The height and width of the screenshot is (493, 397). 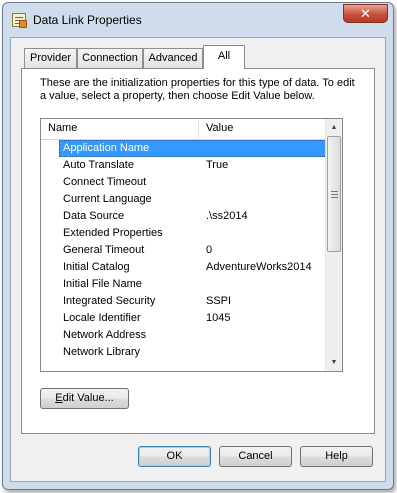 What do you see at coordinates (113, 233) in the screenshot?
I see `property-name: Extended Properties` at bounding box center [113, 233].